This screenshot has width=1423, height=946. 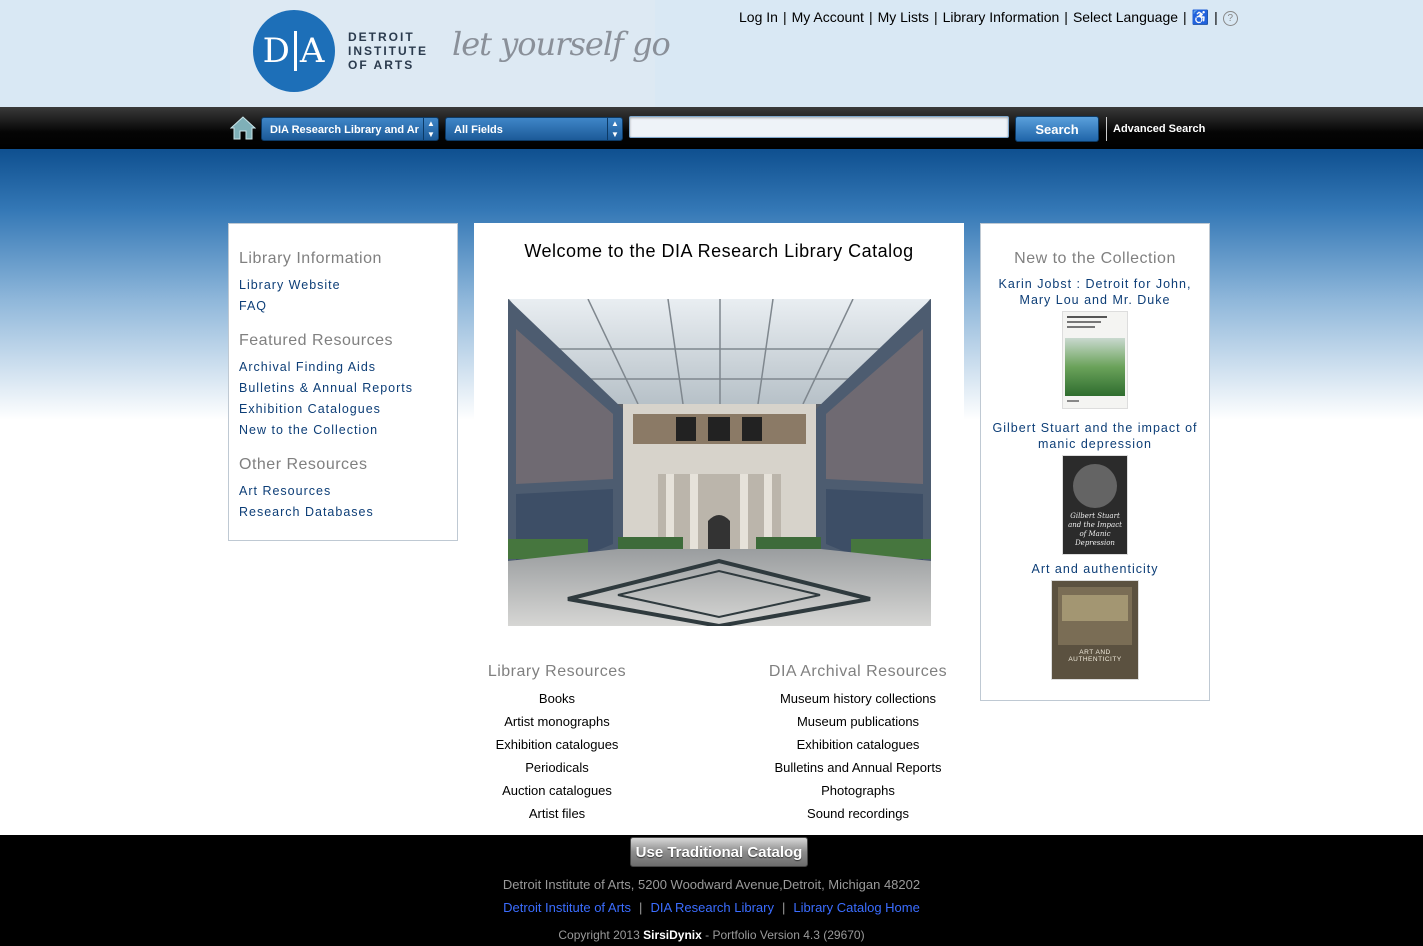 What do you see at coordinates (294, 51) in the screenshot?
I see `dia-logo: DA` at bounding box center [294, 51].